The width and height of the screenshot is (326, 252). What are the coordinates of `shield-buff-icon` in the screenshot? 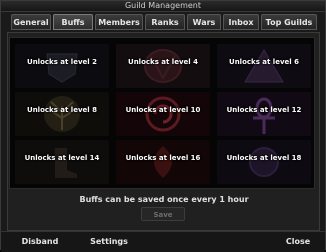 It's located at (163, 66).